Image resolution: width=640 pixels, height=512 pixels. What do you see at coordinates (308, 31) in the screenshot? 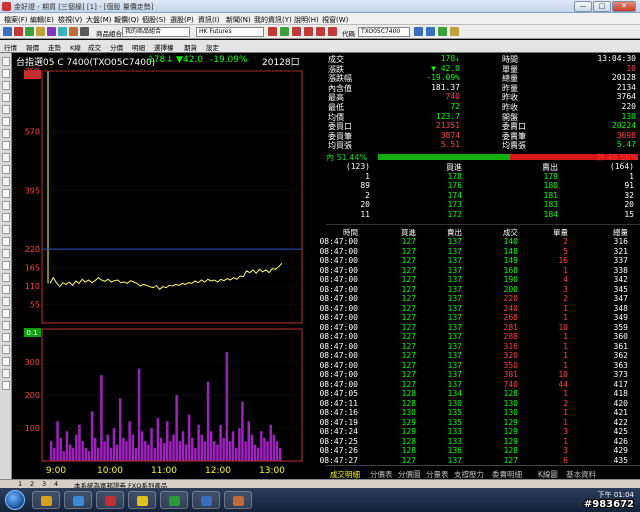
I see `next-icon` at bounding box center [308, 31].